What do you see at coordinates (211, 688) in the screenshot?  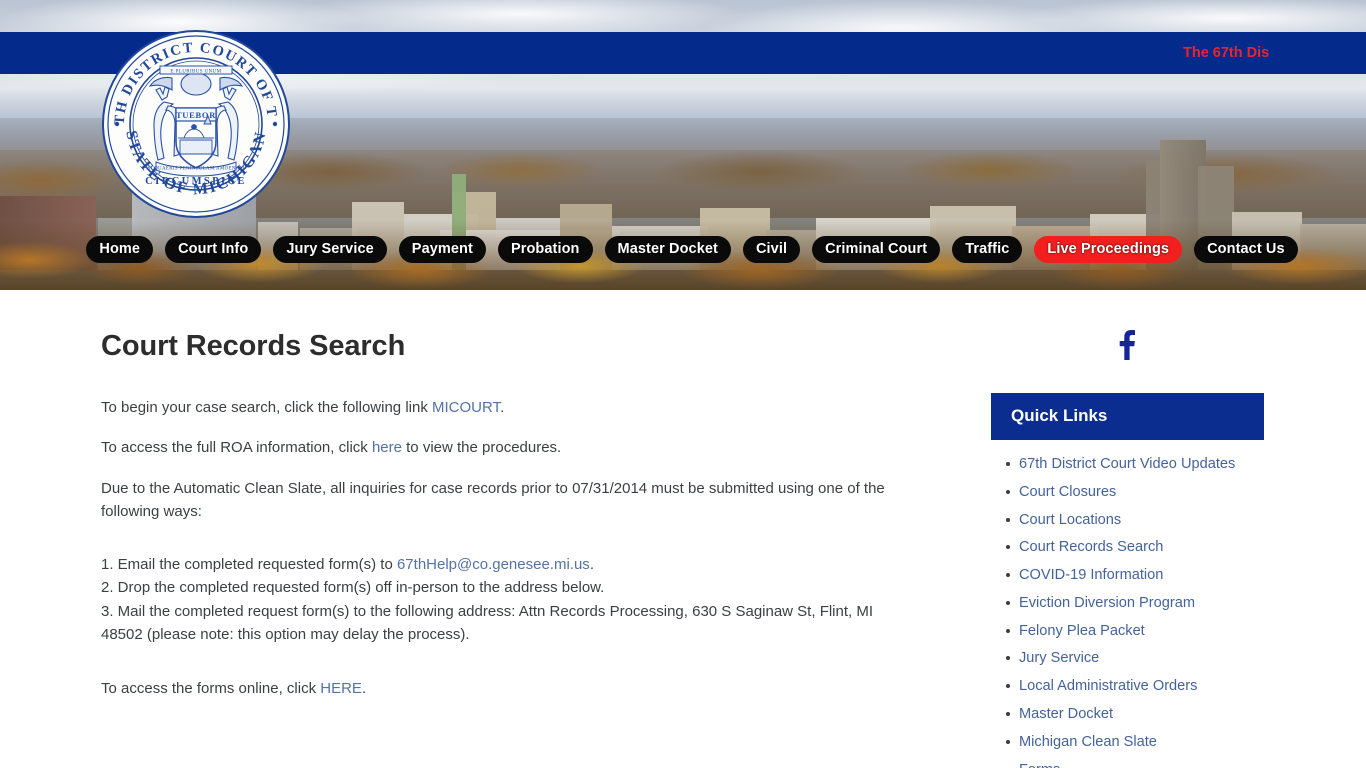 I see `text-before-forms-link: To access the forms online, click` at bounding box center [211, 688].